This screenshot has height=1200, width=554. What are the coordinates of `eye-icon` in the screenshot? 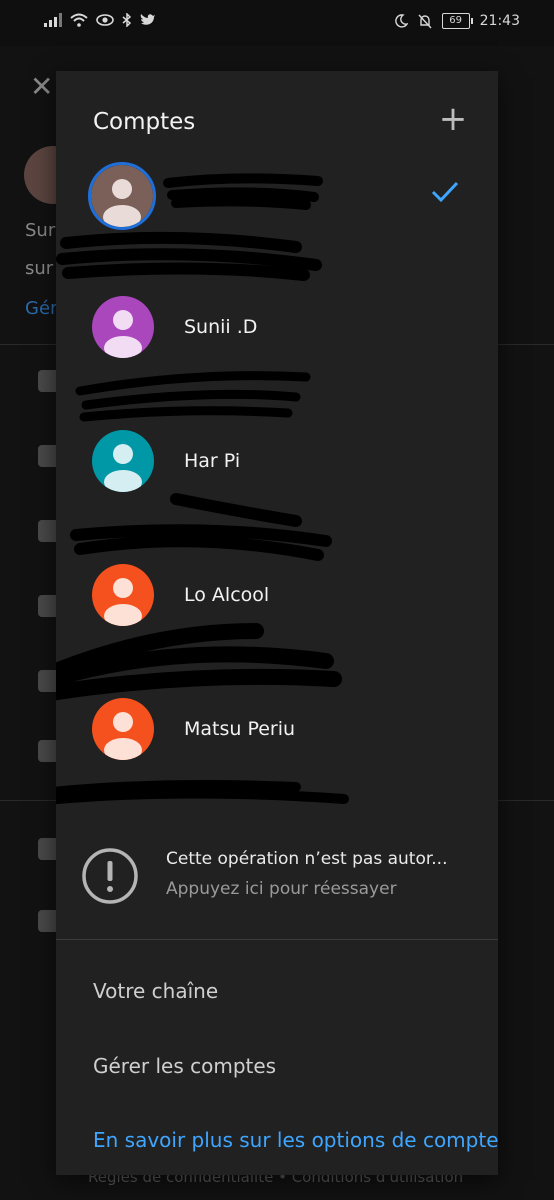 It's located at (105, 20).